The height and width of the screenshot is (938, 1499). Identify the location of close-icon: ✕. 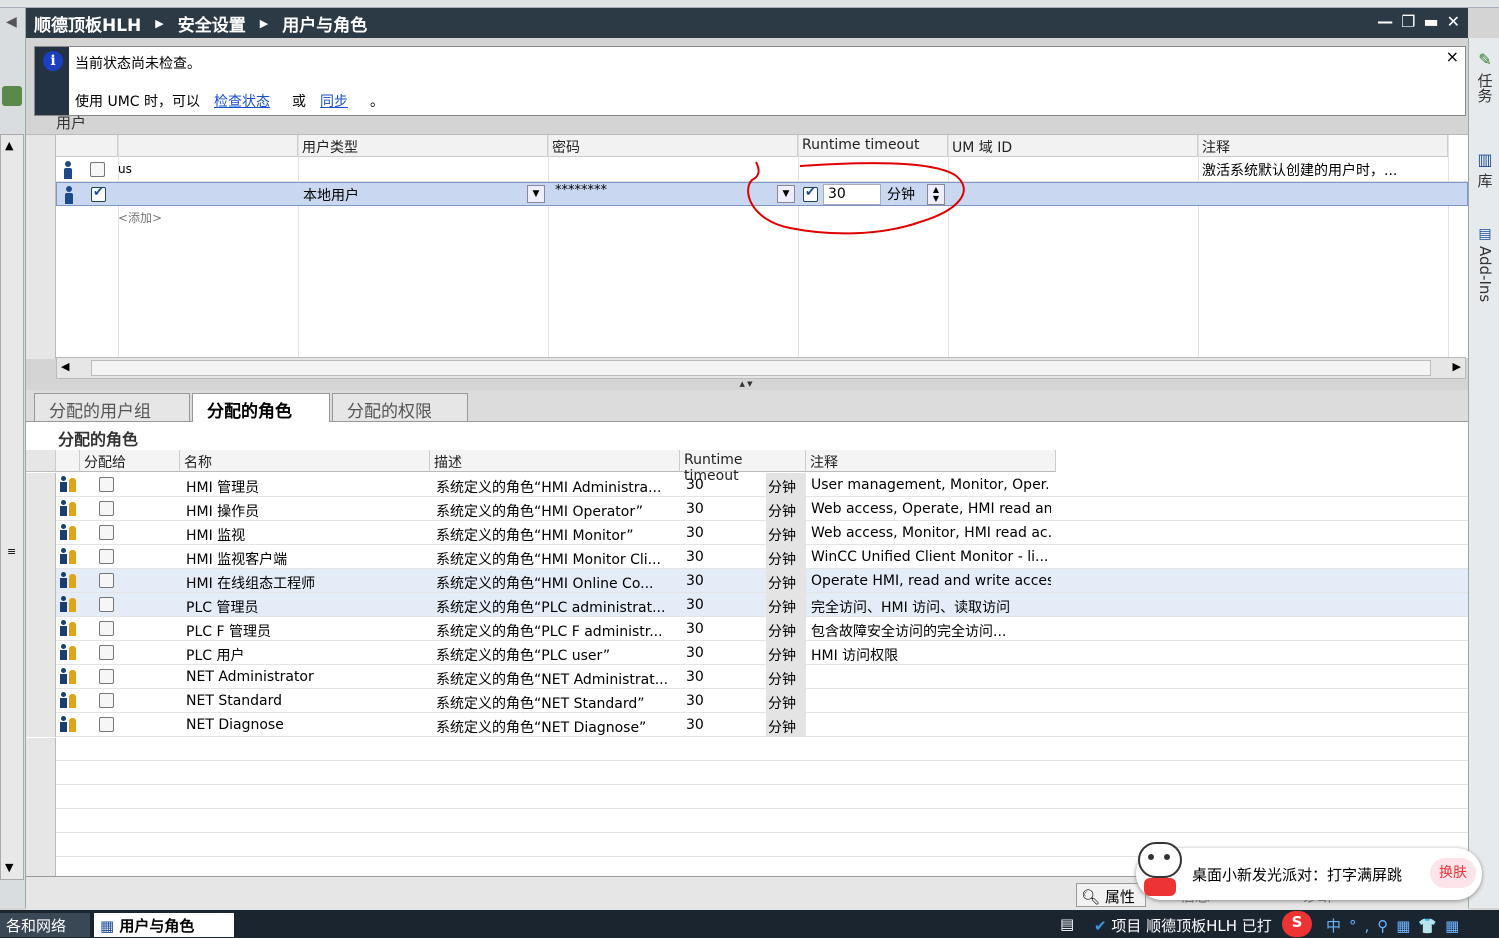
(1453, 21).